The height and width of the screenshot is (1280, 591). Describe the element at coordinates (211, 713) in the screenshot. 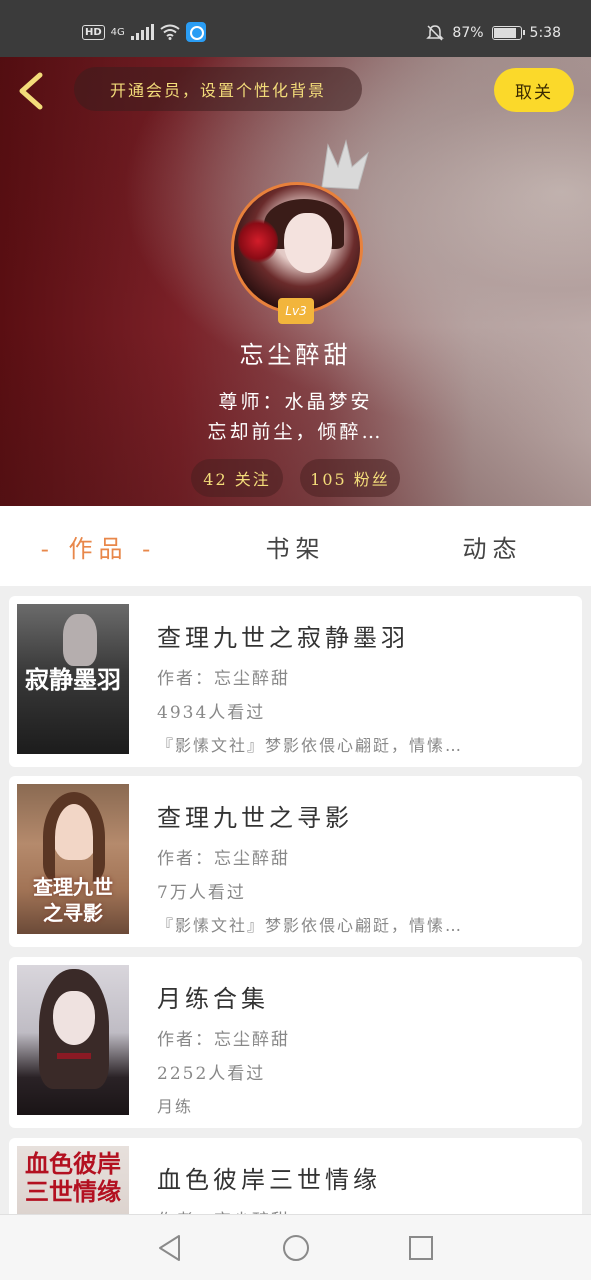

I see `work-views: 4934人看过` at that location.